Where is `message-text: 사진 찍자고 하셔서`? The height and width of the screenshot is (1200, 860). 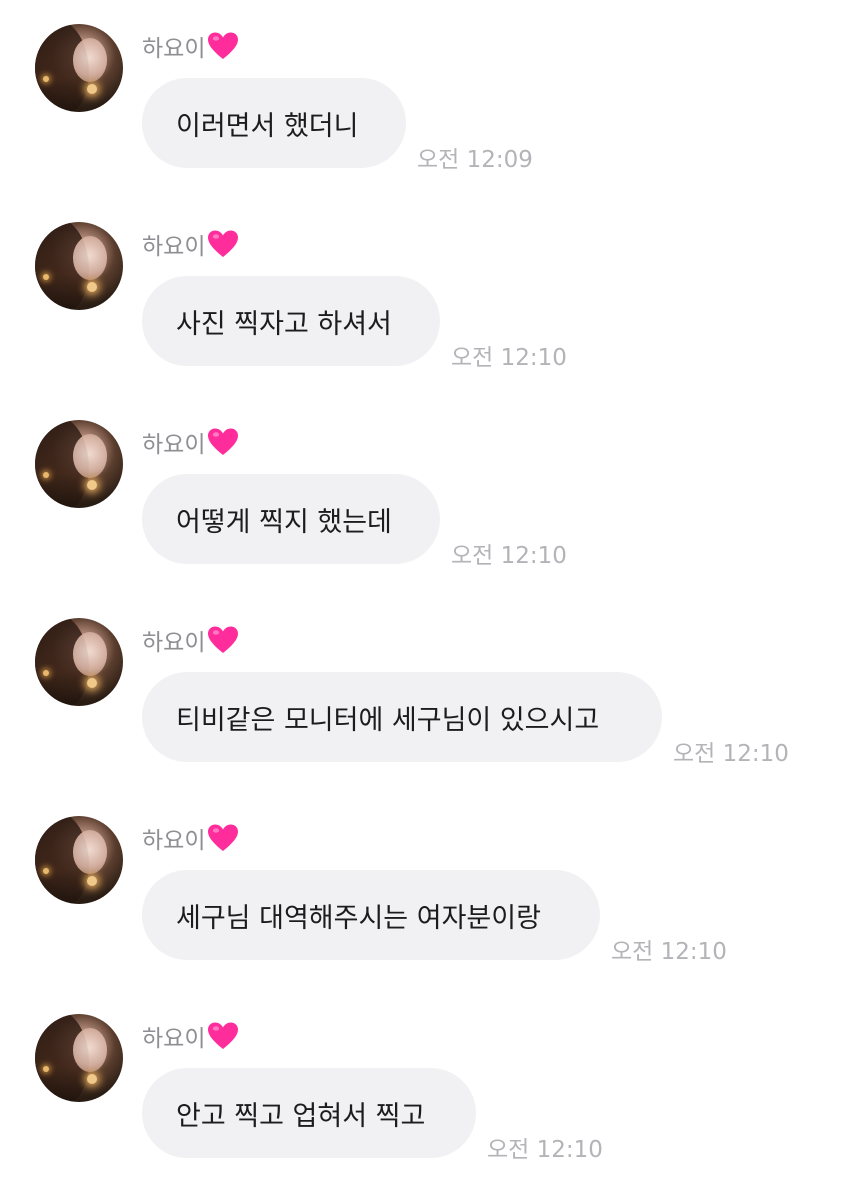
message-text: 사진 찍자고 하셔서 is located at coordinates (284, 324).